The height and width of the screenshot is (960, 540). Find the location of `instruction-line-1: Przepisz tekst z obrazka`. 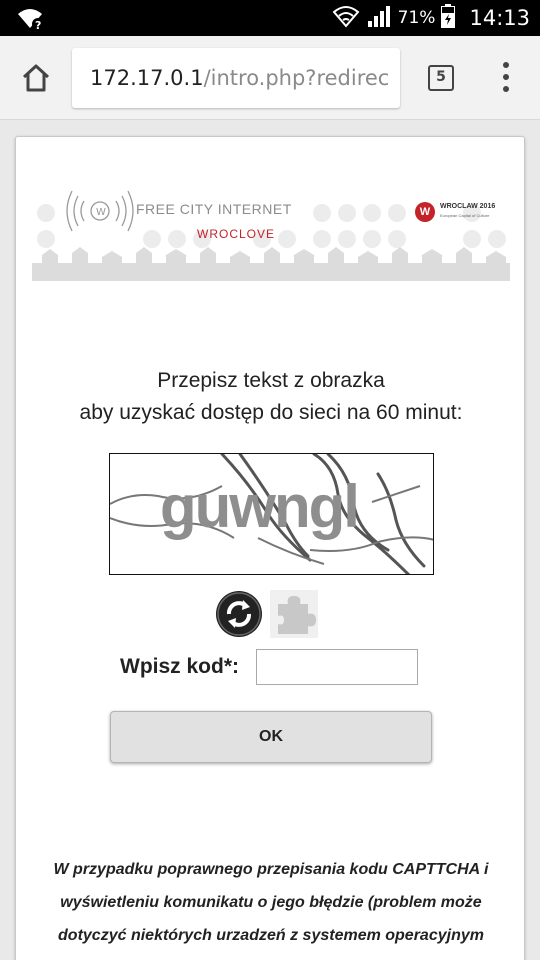

instruction-line-1: Przepisz tekst z obrazka is located at coordinates (271, 380).